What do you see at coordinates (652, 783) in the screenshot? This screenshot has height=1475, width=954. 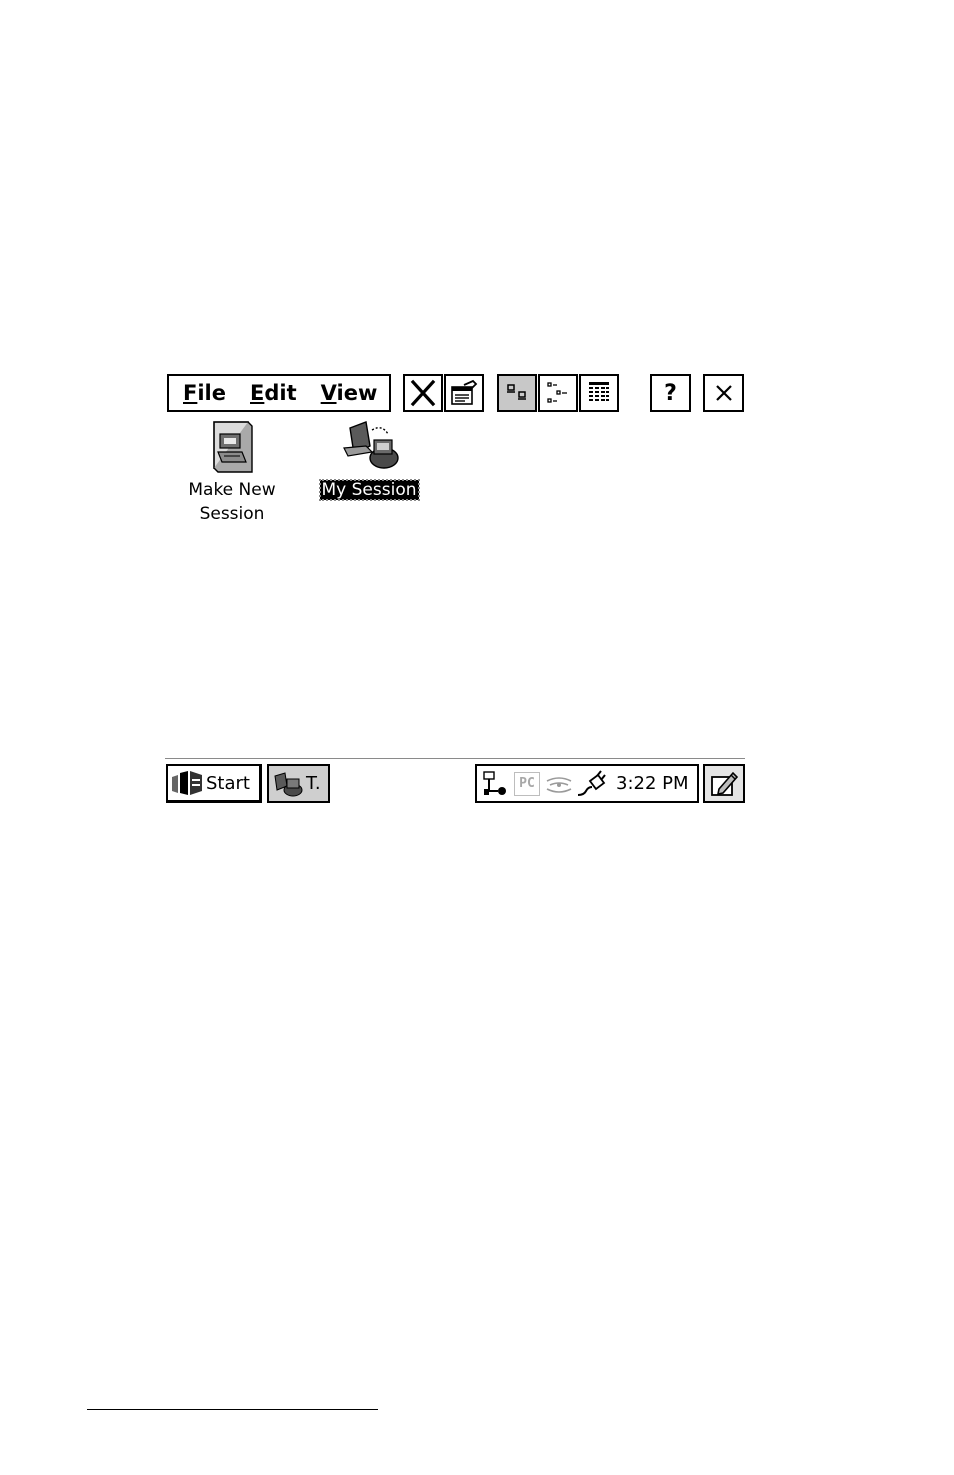 I see `clock: 3:22 PM` at bounding box center [652, 783].